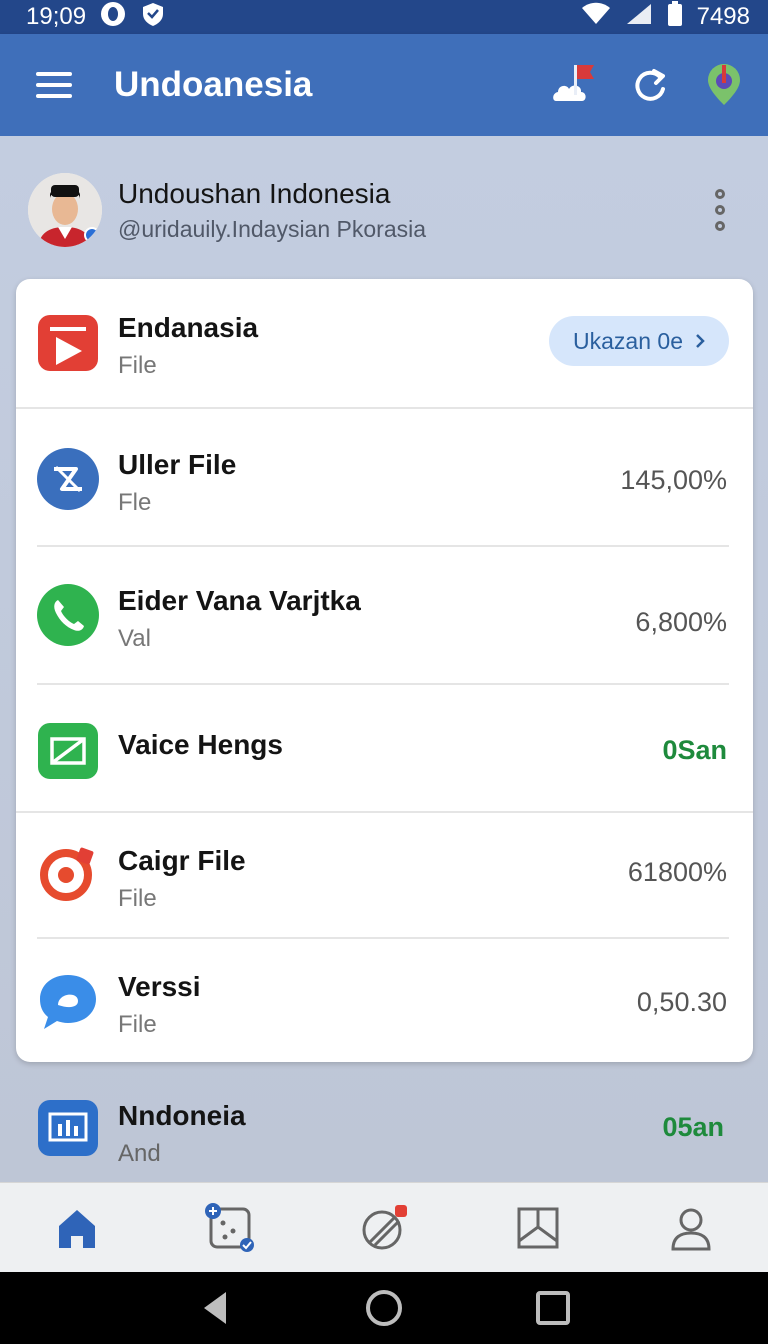 Image resolution: width=768 pixels, height=1344 pixels. I want to click on cloud-flag-button, so click(576, 85).